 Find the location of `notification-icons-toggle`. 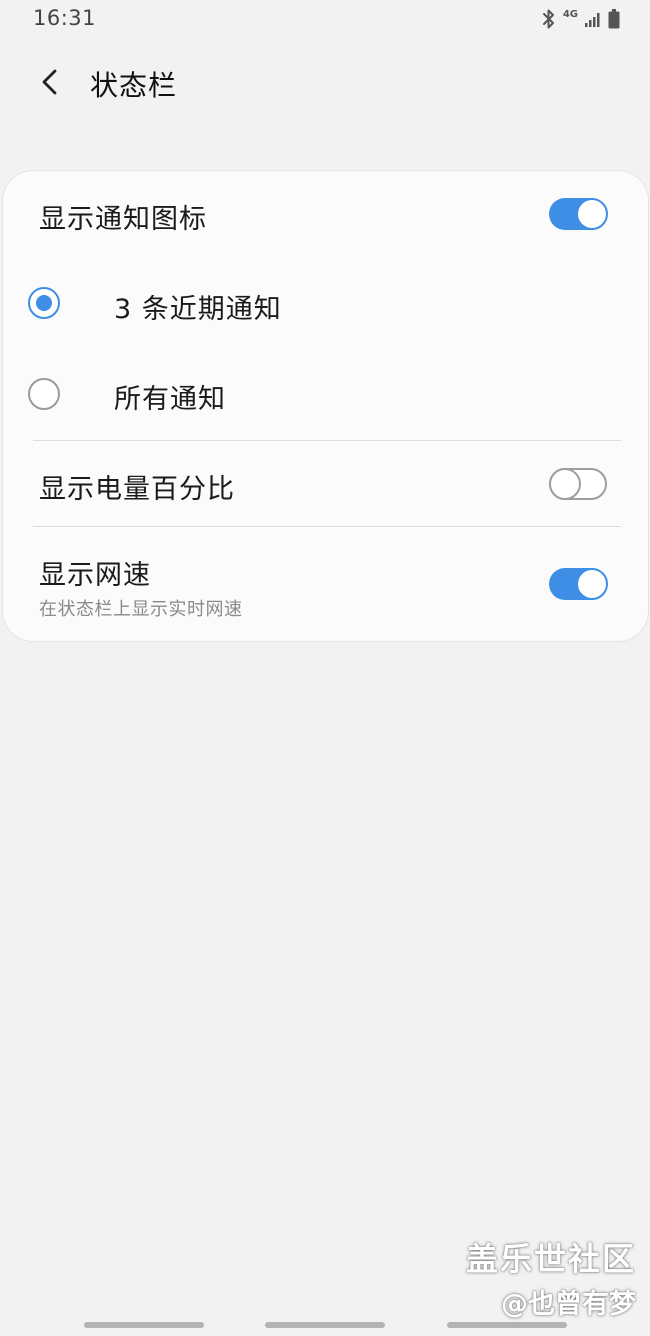

notification-icons-toggle is located at coordinates (578, 214).